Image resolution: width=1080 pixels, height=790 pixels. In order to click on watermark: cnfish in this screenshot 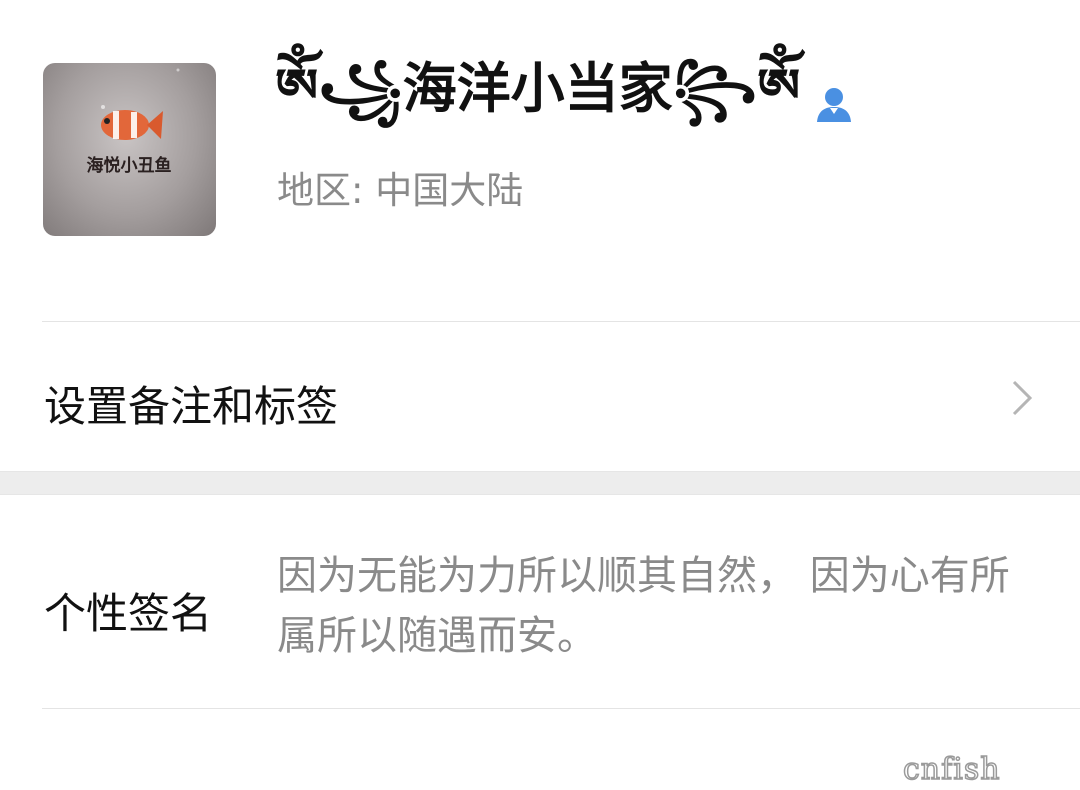, I will do `click(951, 769)`.